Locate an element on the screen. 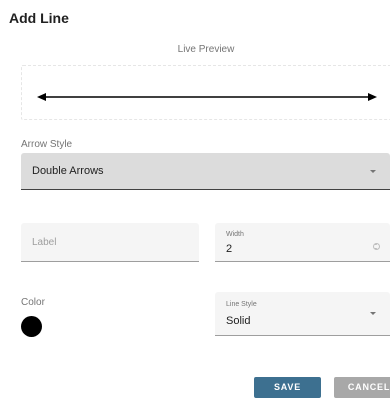 The width and height of the screenshot is (390, 398). arrow-style-label: Arrow Style is located at coordinates (47, 144).